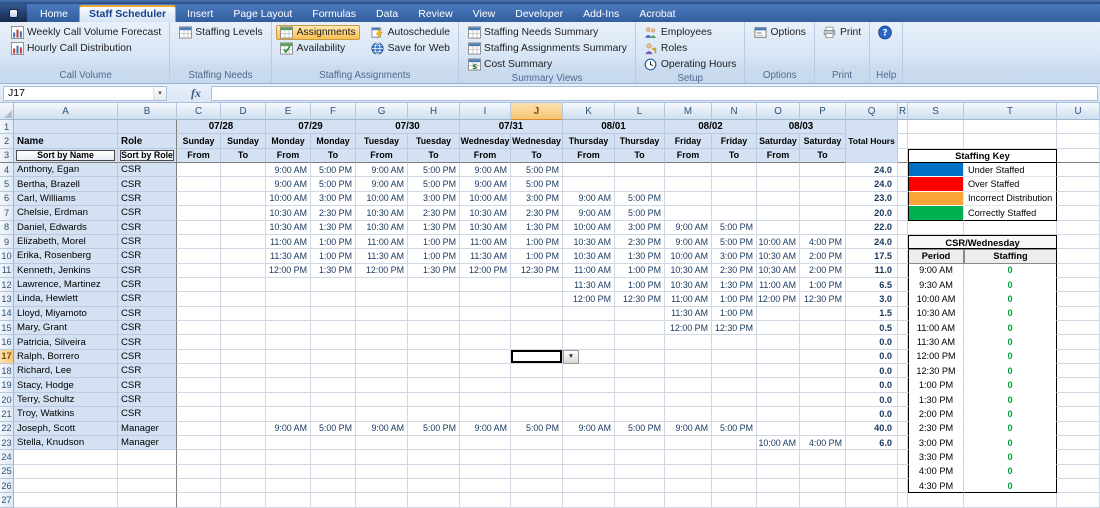  I want to click on schedule-time-cell: 1:00 PM, so click(434, 242).